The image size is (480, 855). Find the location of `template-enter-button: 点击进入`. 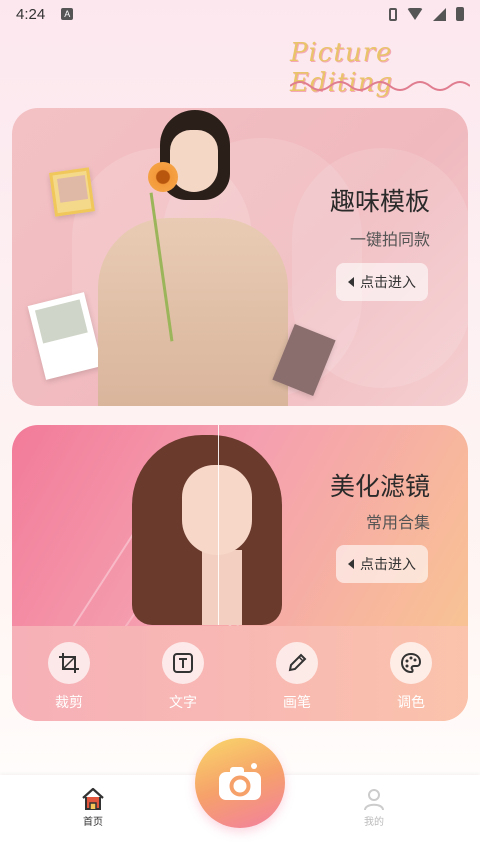

template-enter-button: 点击进入 is located at coordinates (382, 282).